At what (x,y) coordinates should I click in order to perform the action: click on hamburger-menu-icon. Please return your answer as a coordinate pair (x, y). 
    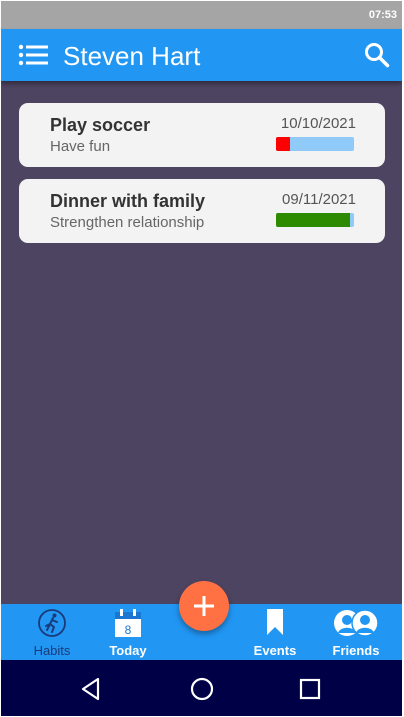
    Looking at the image, I should click on (33, 55).